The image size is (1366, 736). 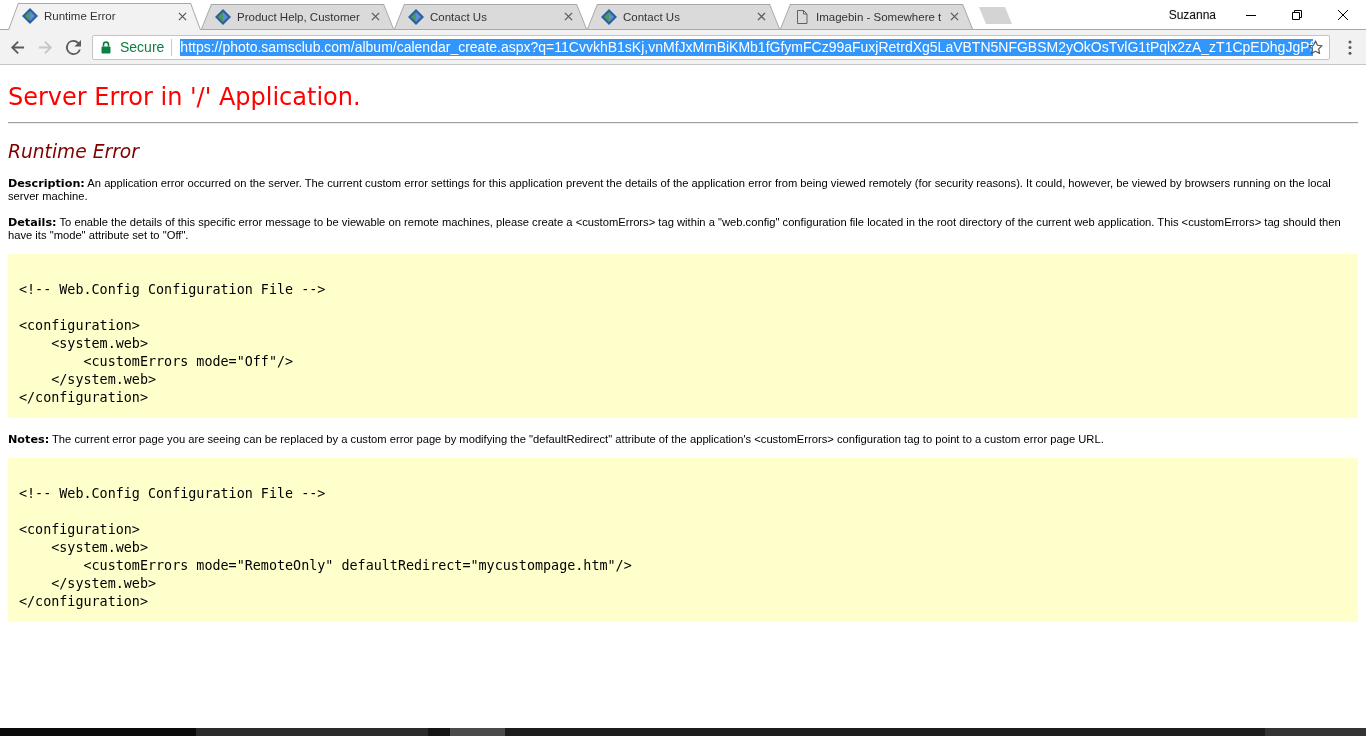 I want to click on browser-tab: Product Help, Customer, so click(x=297, y=17).